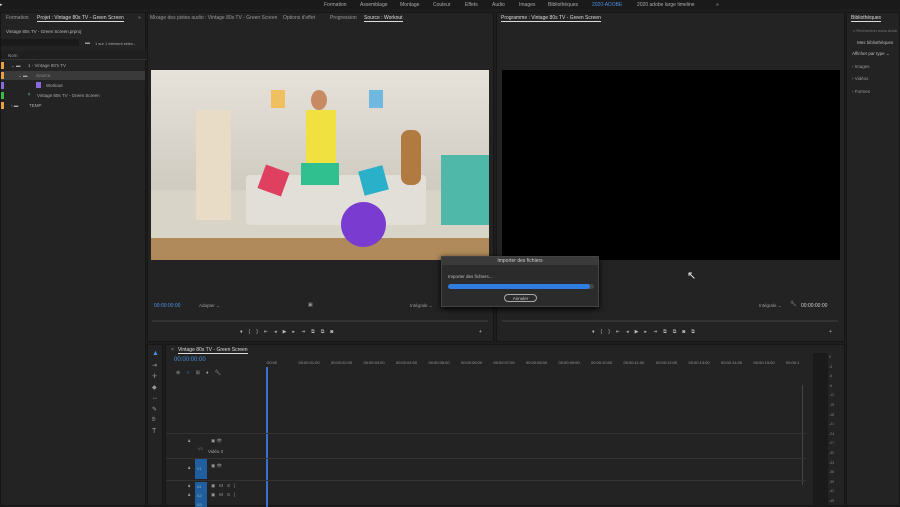  What do you see at coordinates (310, 305) in the screenshot?
I see `insert-icon: ▣` at bounding box center [310, 305].